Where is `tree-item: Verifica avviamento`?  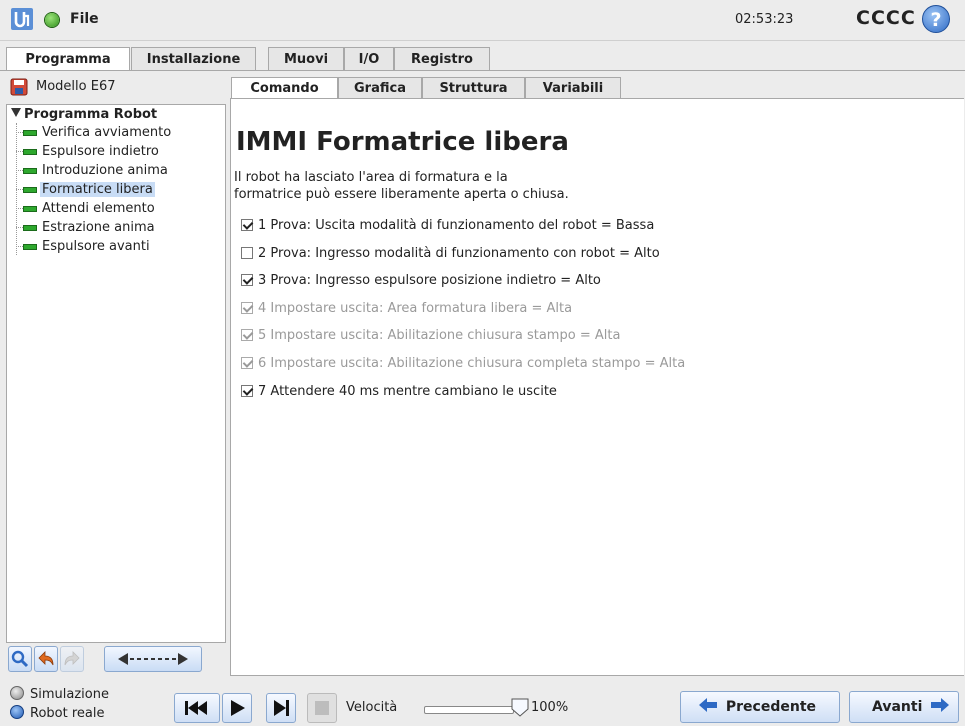 tree-item: Verifica avviamento is located at coordinates (94, 133).